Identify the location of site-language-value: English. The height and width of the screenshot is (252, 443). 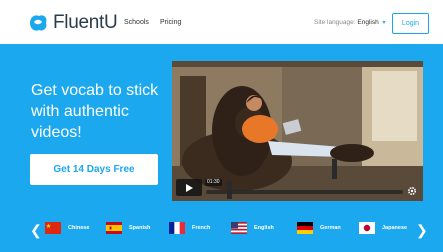
(368, 22).